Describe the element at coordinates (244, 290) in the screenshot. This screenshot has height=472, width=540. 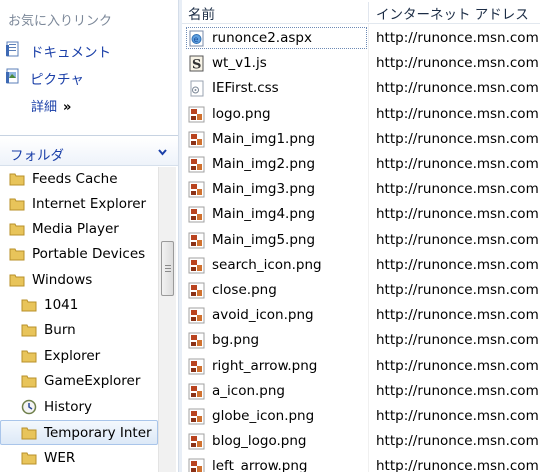
I see `file-name: close.png` at that location.